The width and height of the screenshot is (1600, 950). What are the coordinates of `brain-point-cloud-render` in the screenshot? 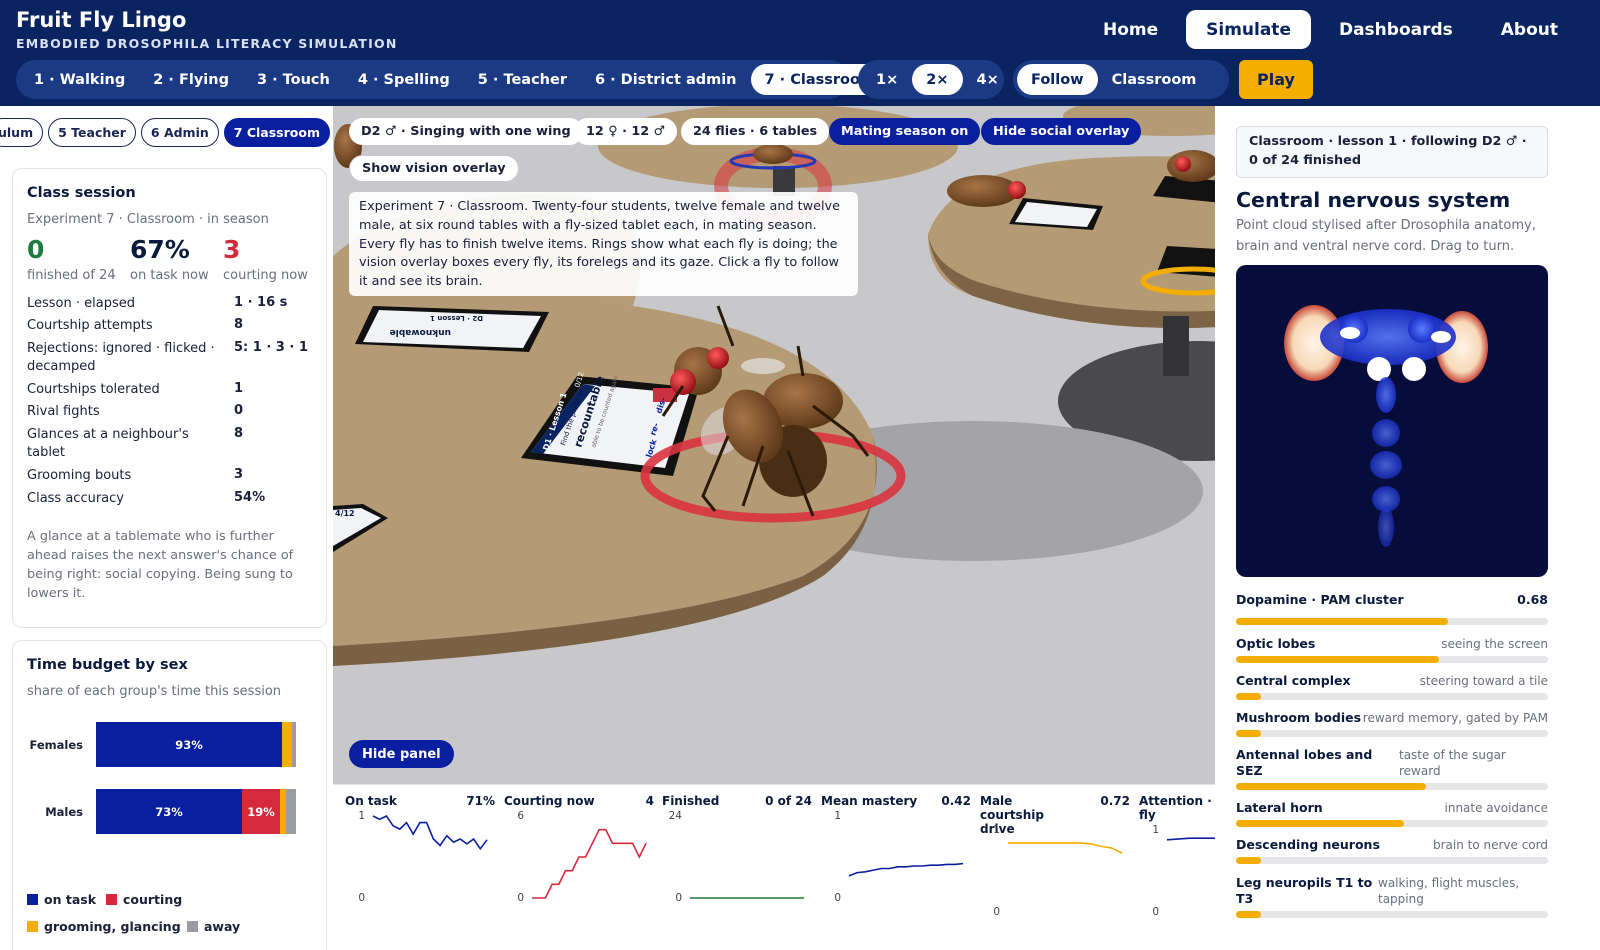 It's located at (1392, 421).